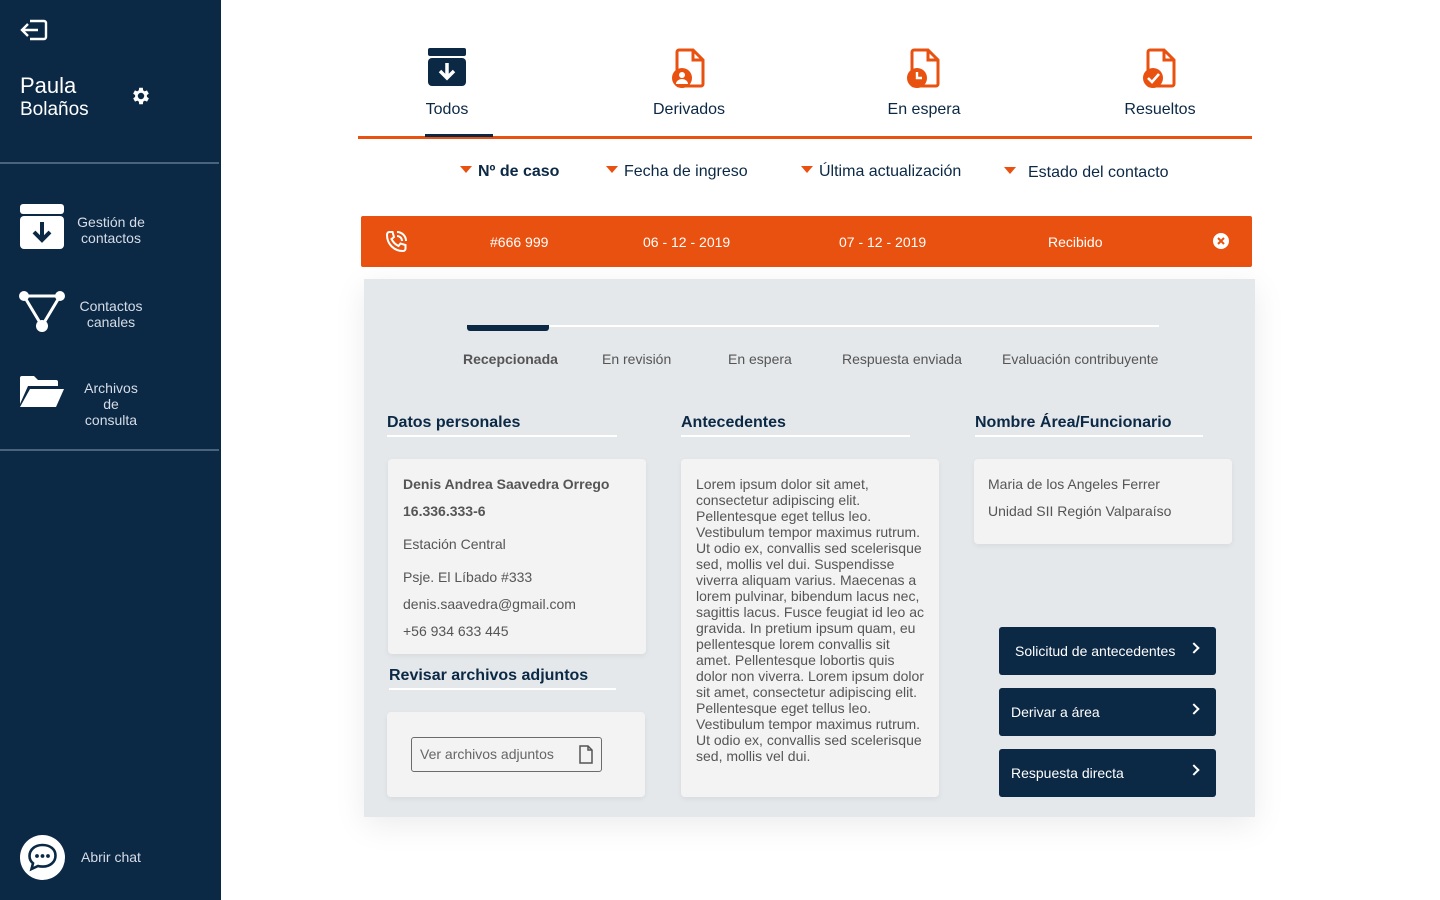  I want to click on person-phone: +56 934 633 445, so click(456, 631).